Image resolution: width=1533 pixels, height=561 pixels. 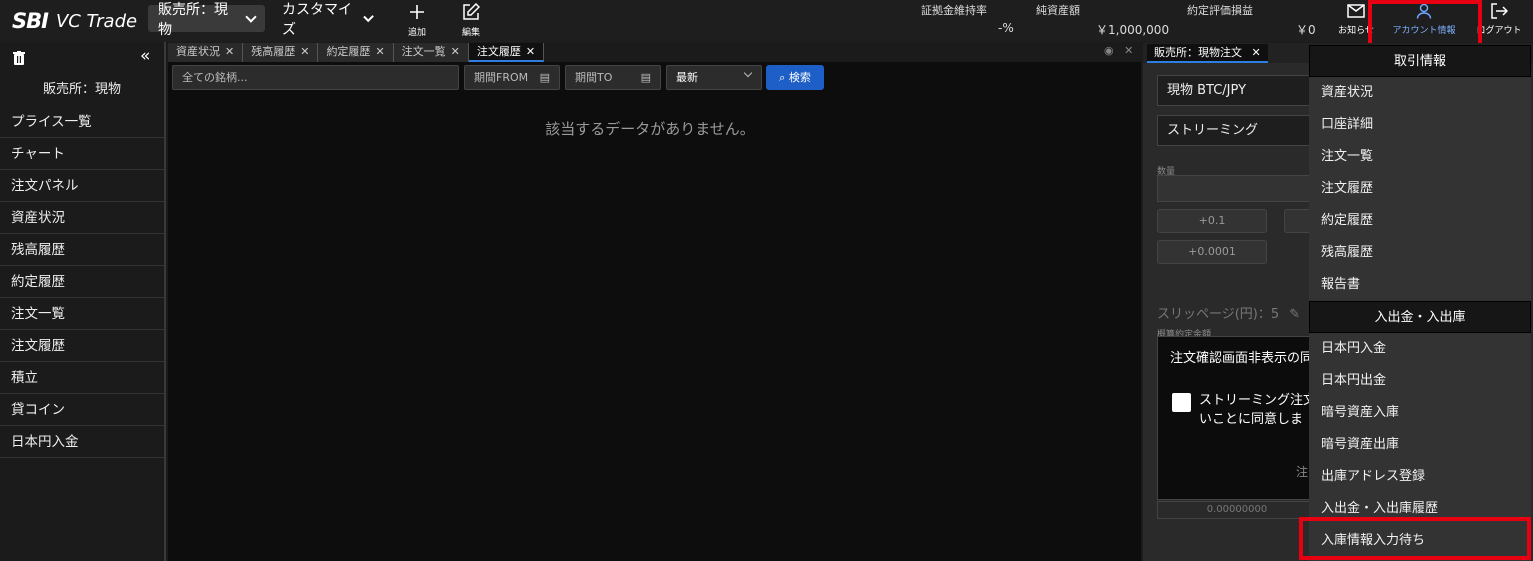 What do you see at coordinates (650, 129) in the screenshot?
I see `empty-message: 該当するデータがありません。` at bounding box center [650, 129].